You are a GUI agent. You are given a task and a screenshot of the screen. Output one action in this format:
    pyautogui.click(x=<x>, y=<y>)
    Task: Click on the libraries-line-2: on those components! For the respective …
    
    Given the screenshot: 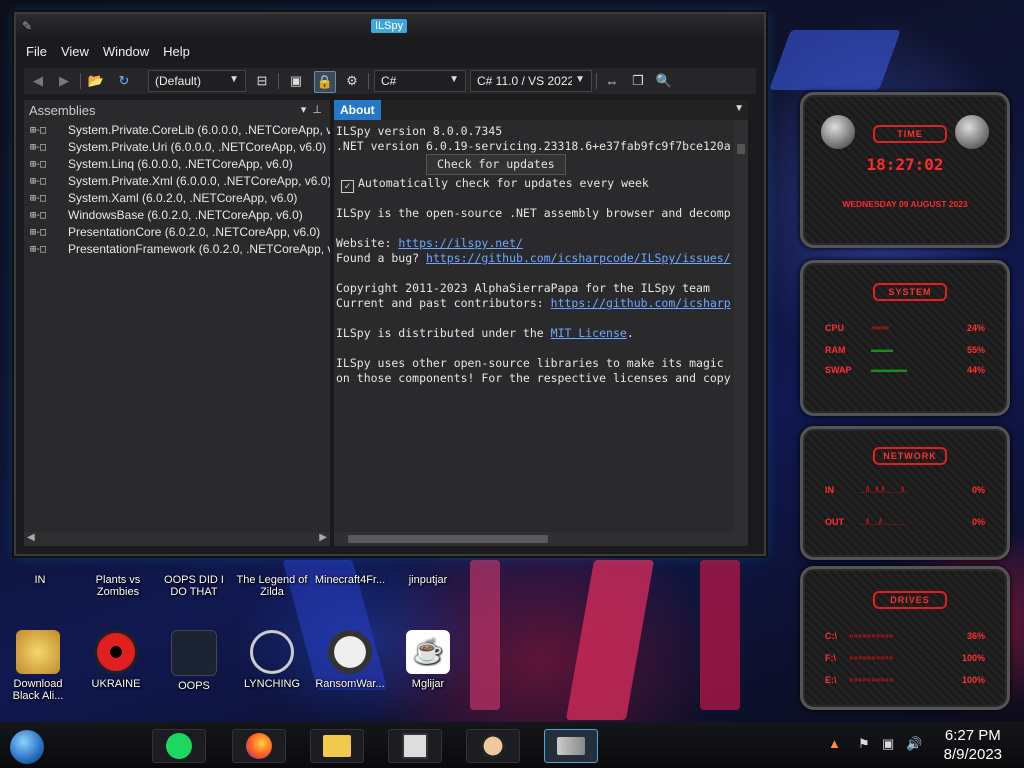 What is the action you would take?
    pyautogui.click(x=533, y=378)
    